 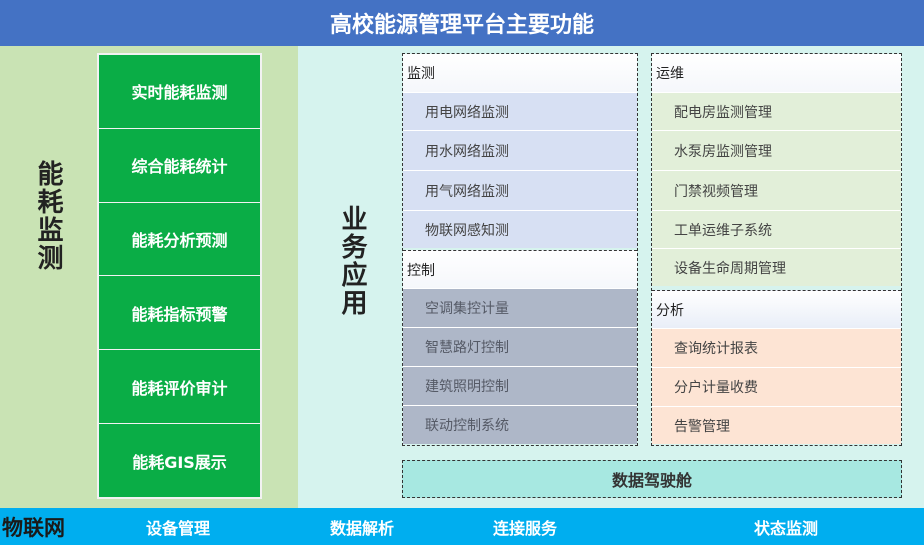 I want to click on control-item: 建筑照明控制, so click(x=520, y=385).